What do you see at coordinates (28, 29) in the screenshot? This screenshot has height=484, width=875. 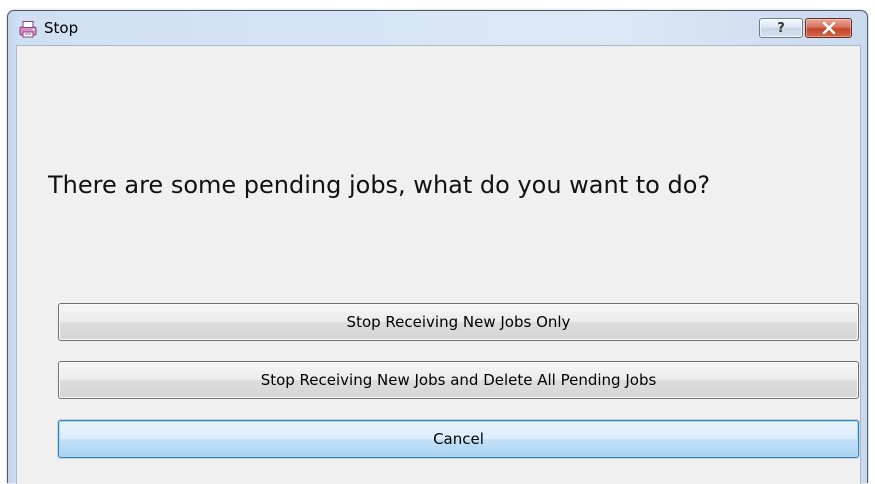 I see `printer-app-icon` at bounding box center [28, 29].